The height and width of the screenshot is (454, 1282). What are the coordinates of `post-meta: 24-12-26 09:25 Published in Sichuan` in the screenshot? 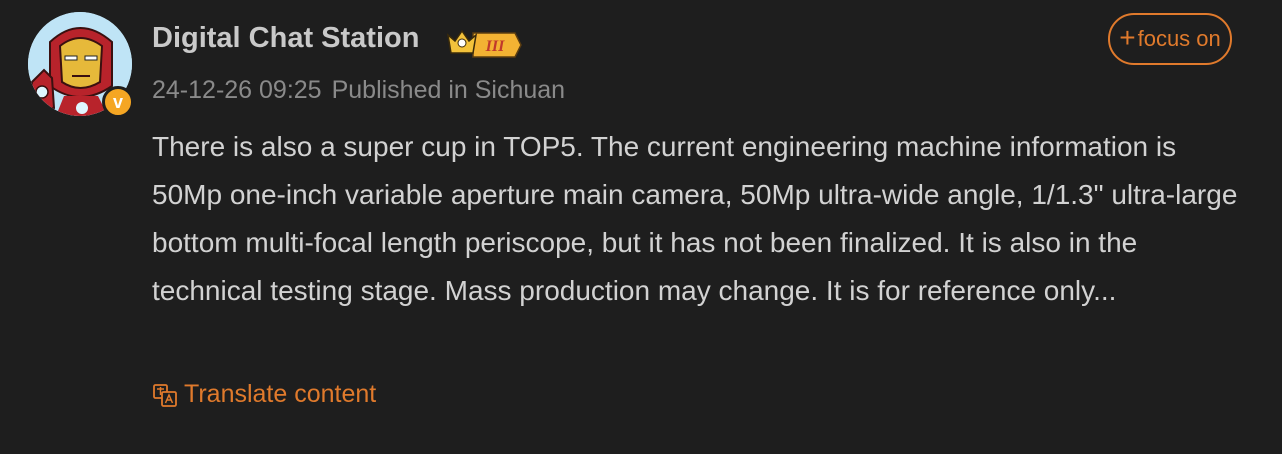 It's located at (358, 90).